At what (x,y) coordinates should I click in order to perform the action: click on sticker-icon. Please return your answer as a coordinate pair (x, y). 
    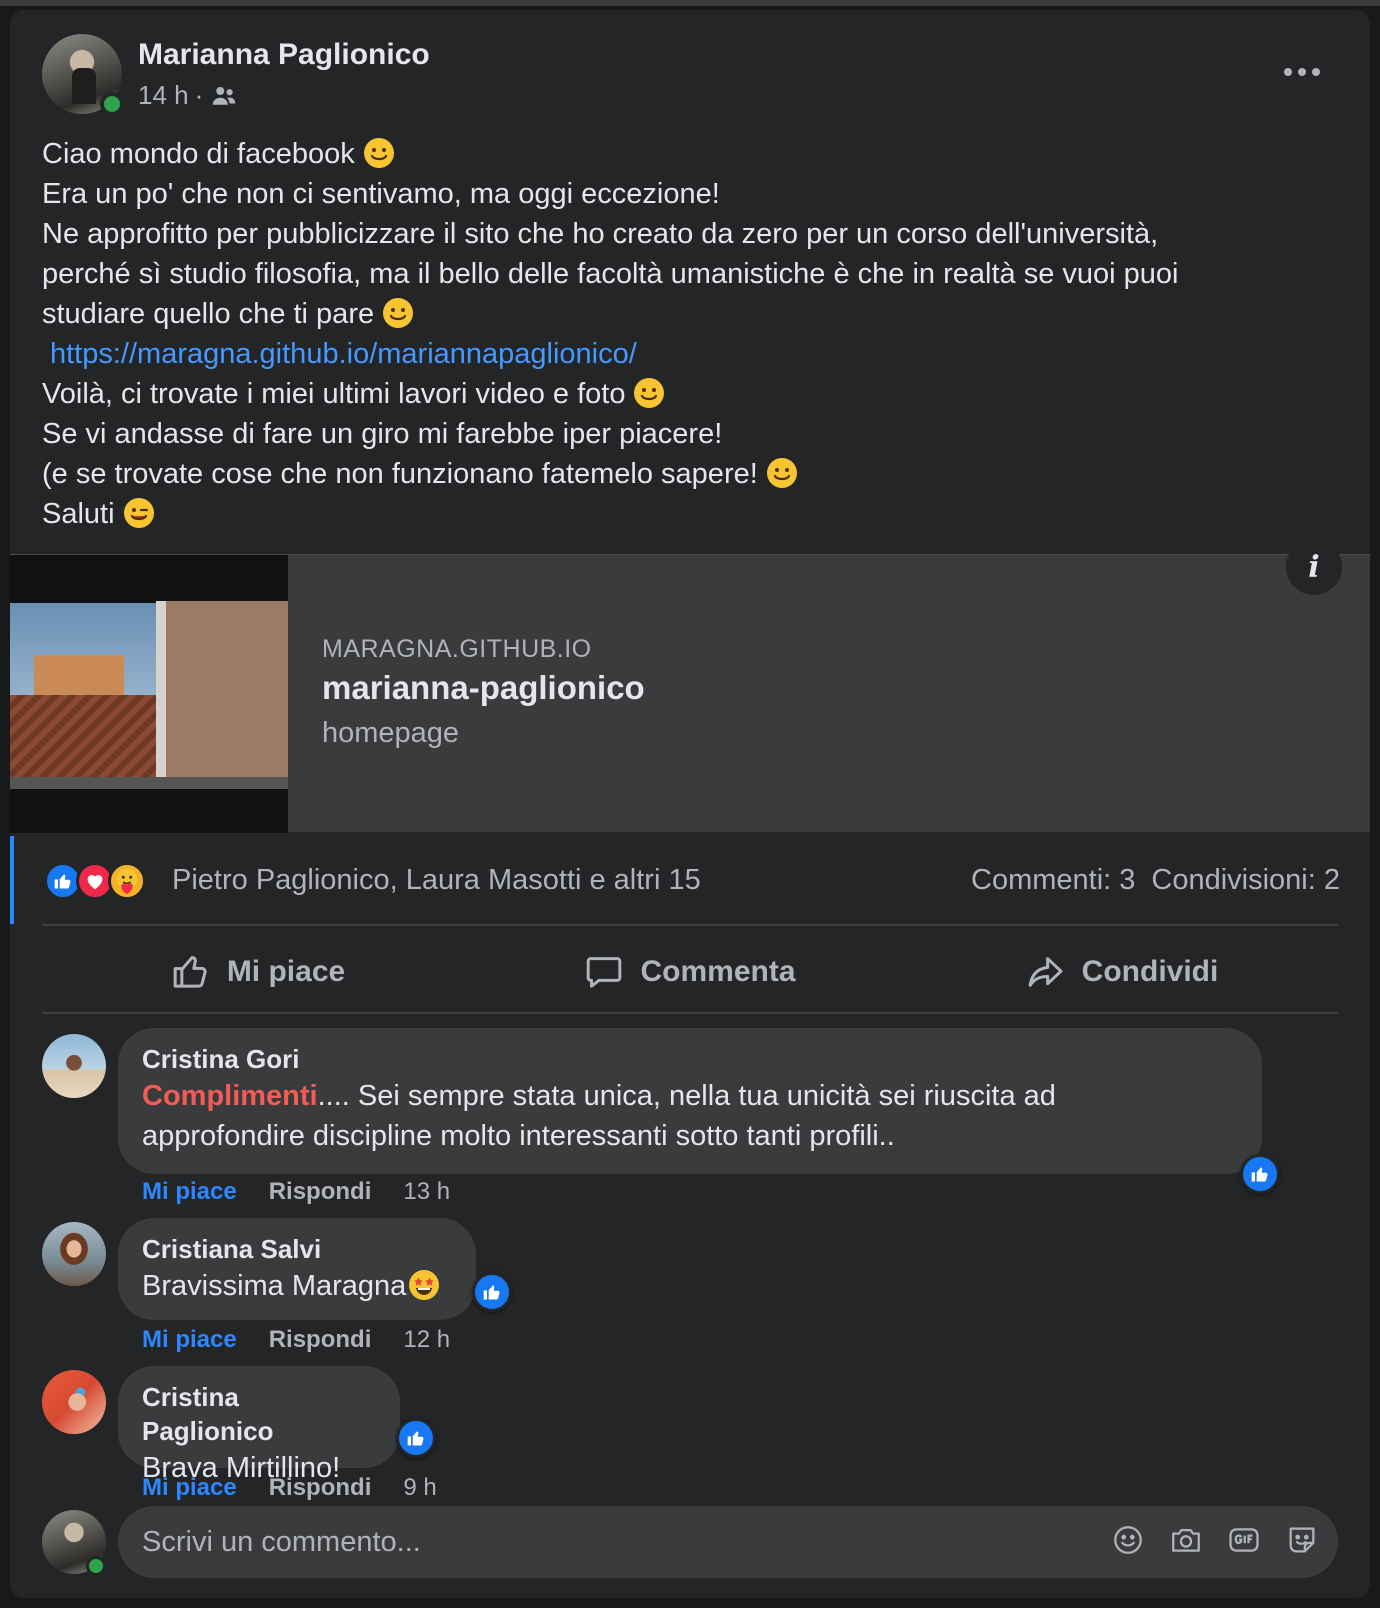
    Looking at the image, I should click on (1302, 1540).